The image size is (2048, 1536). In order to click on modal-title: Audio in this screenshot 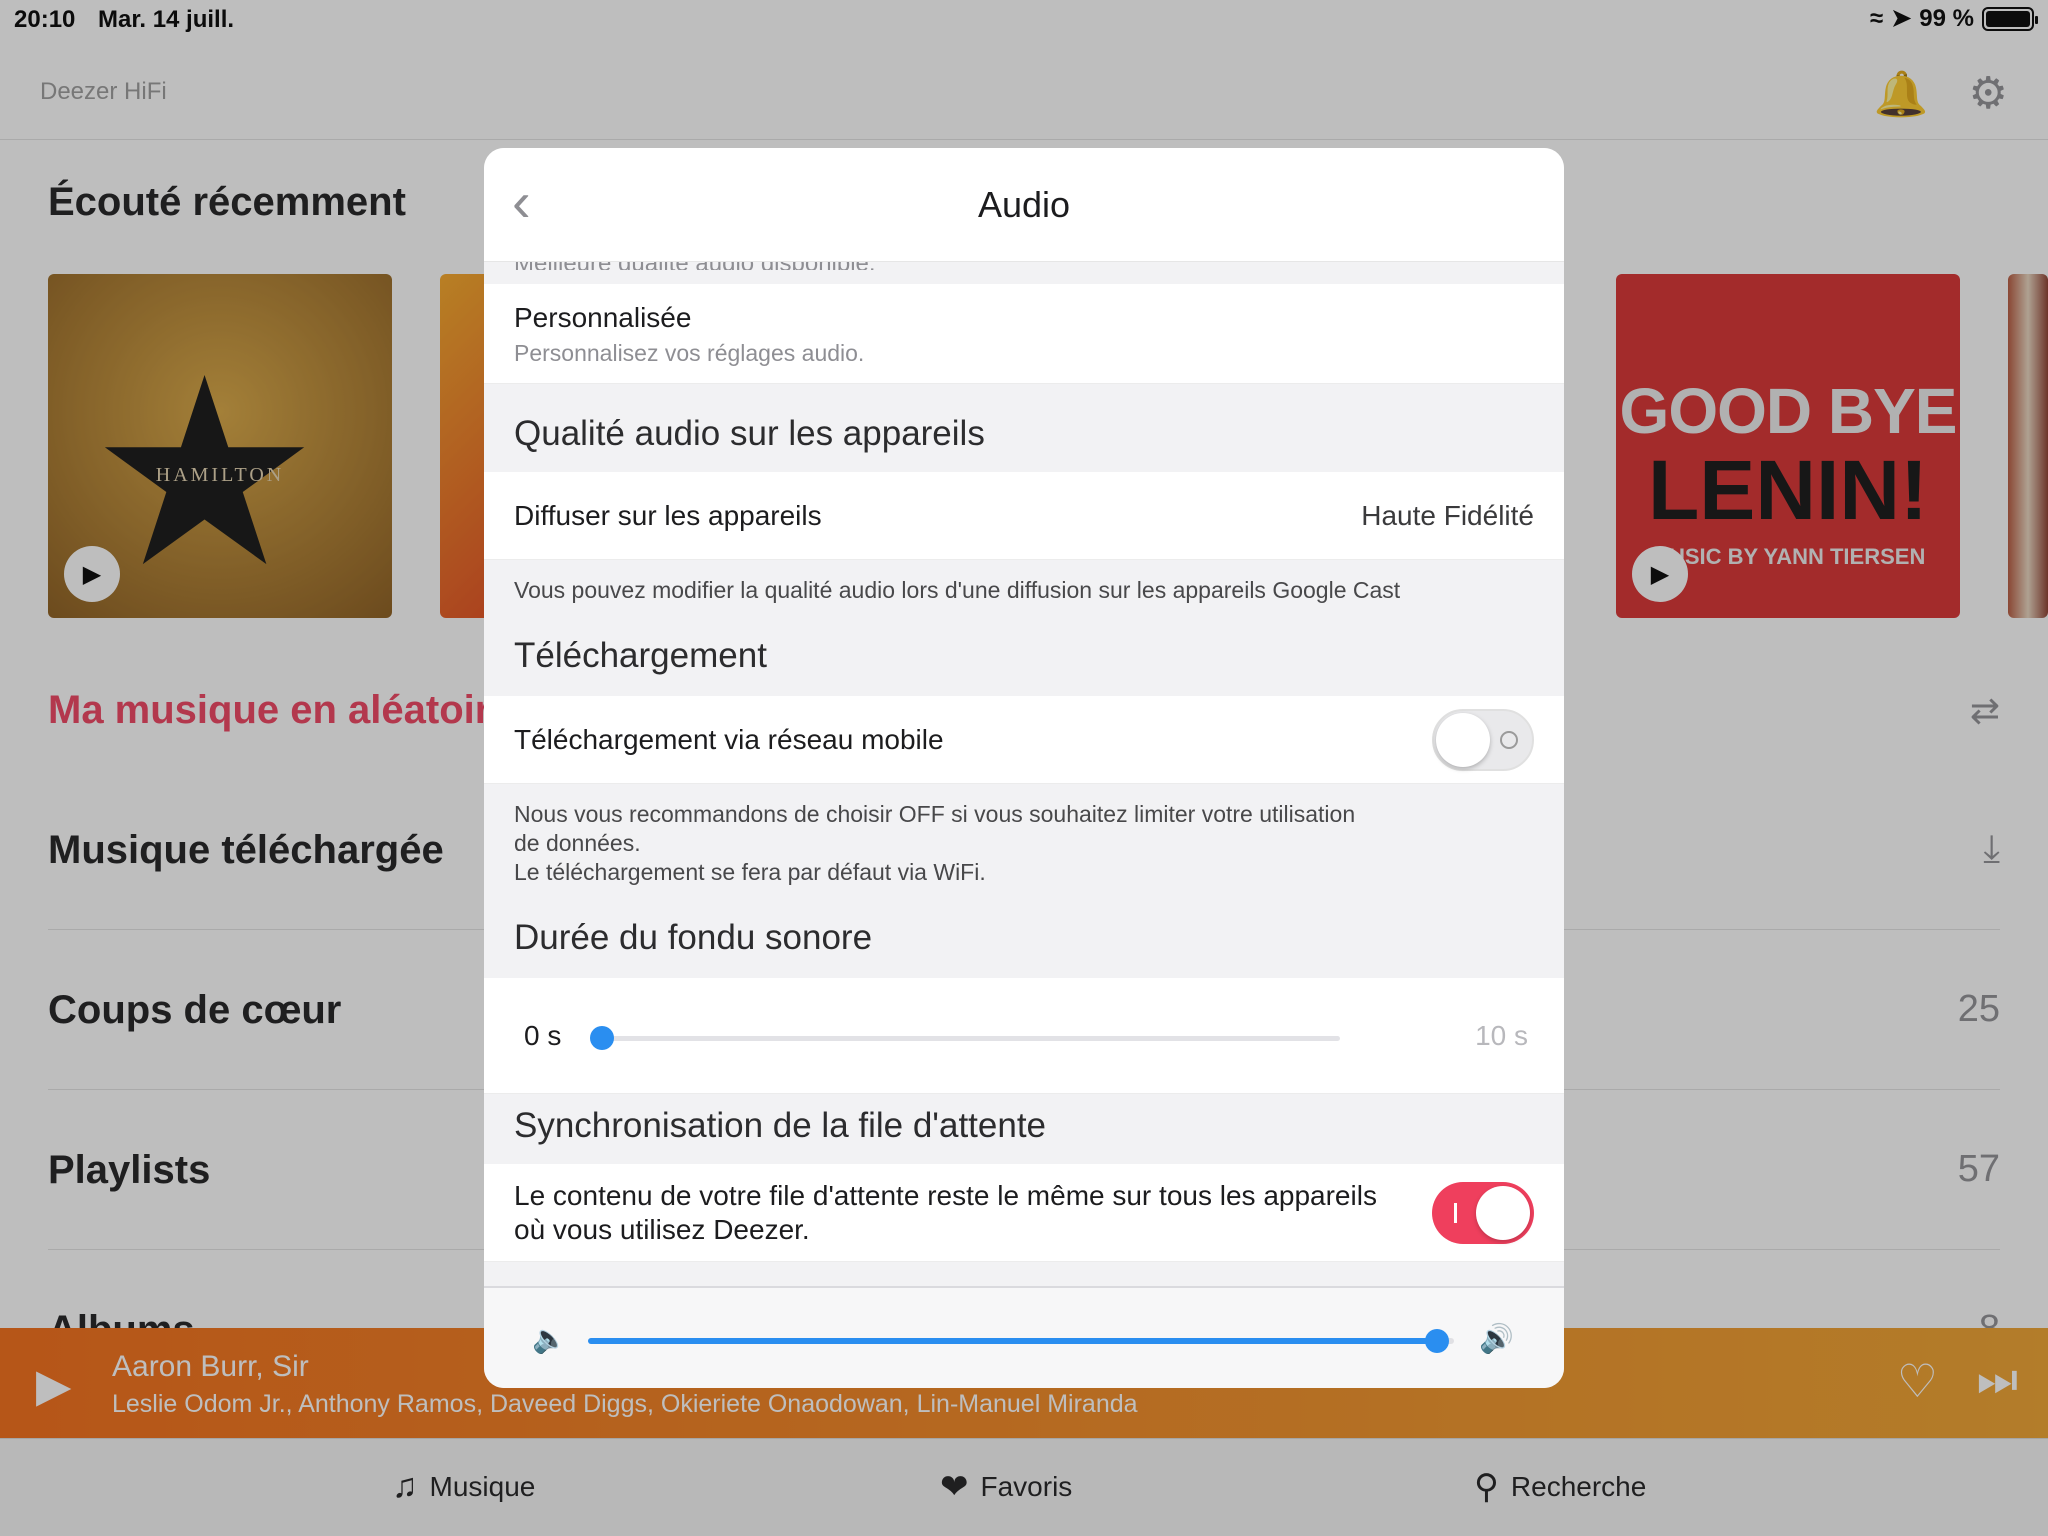, I will do `click(1024, 204)`.